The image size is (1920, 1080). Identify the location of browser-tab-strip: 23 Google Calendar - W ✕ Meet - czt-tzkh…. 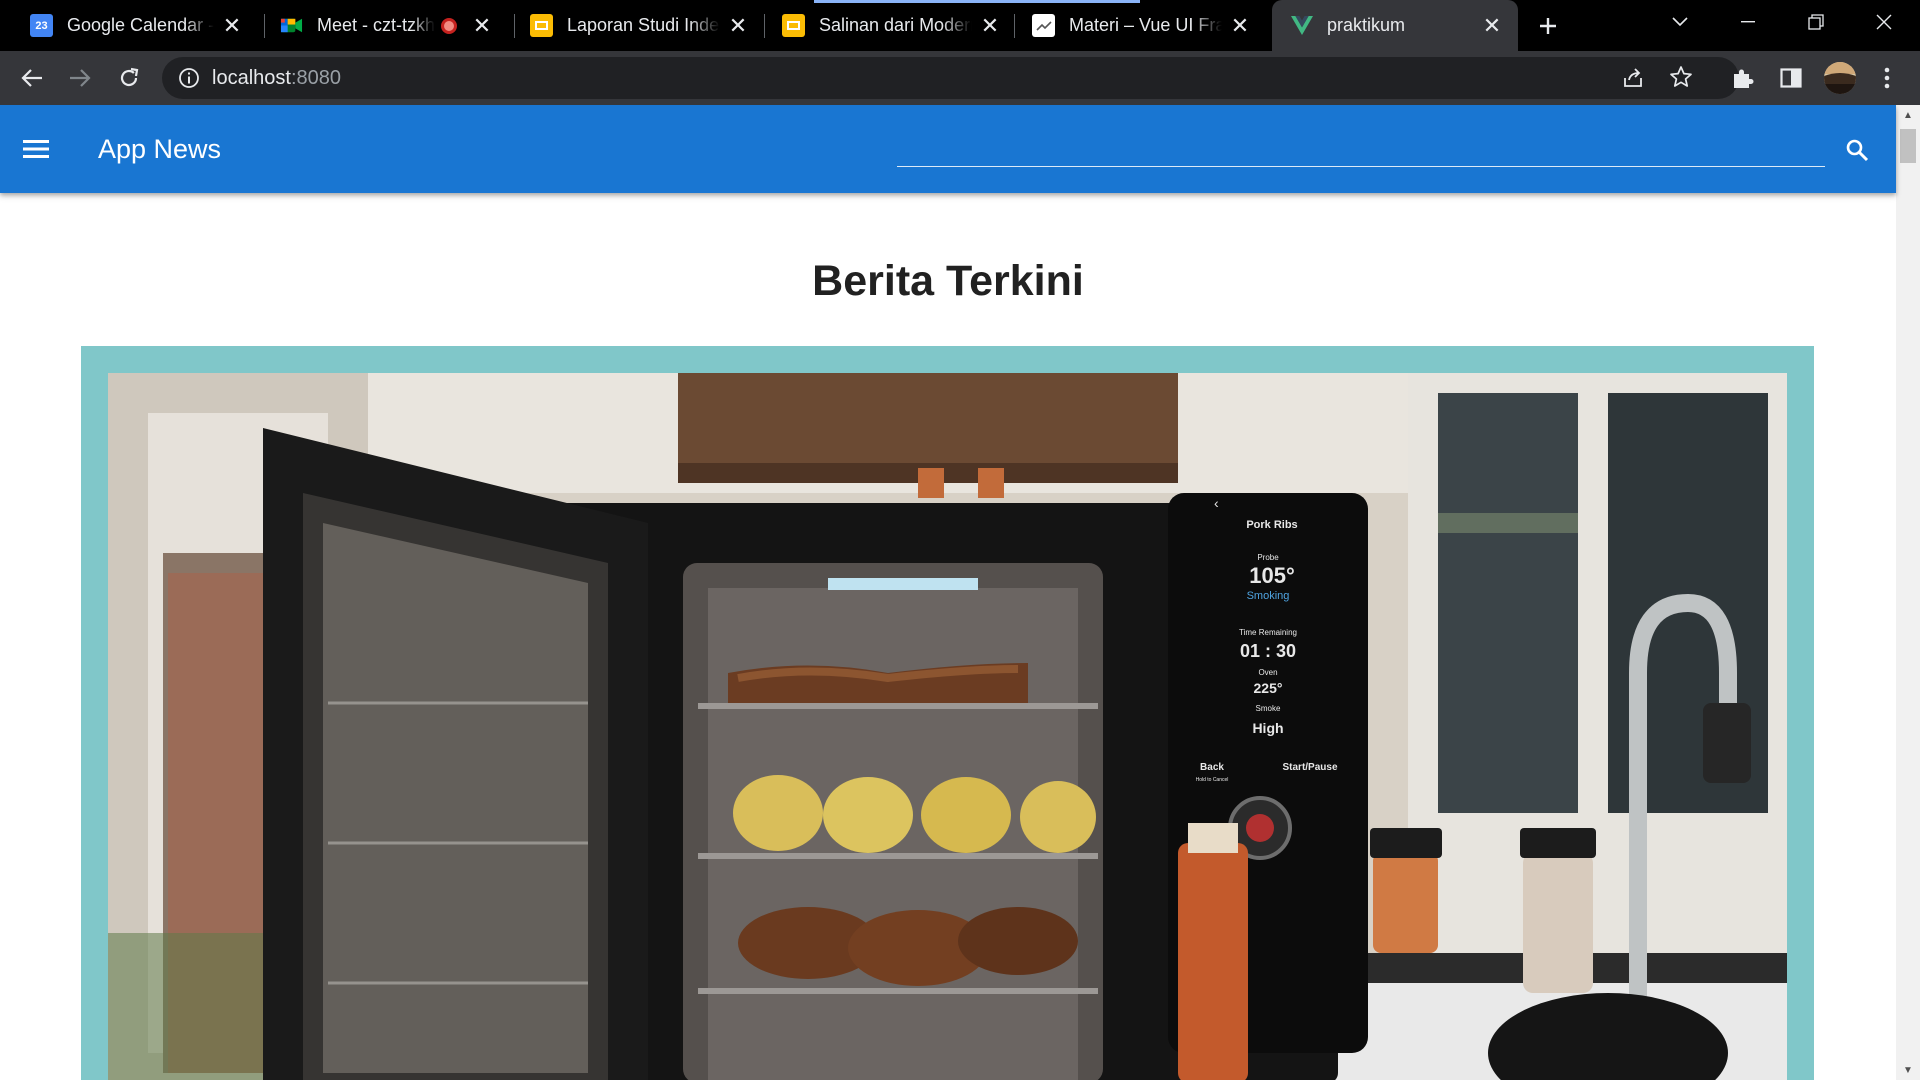
(960, 25).